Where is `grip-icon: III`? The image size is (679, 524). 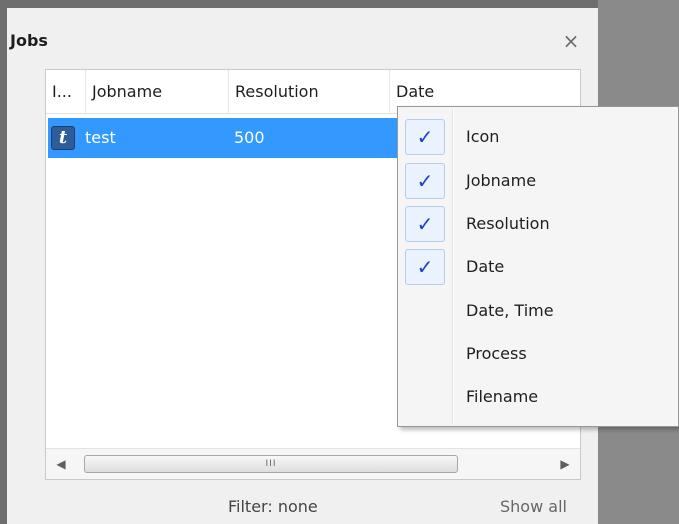 grip-icon: III is located at coordinates (271, 464).